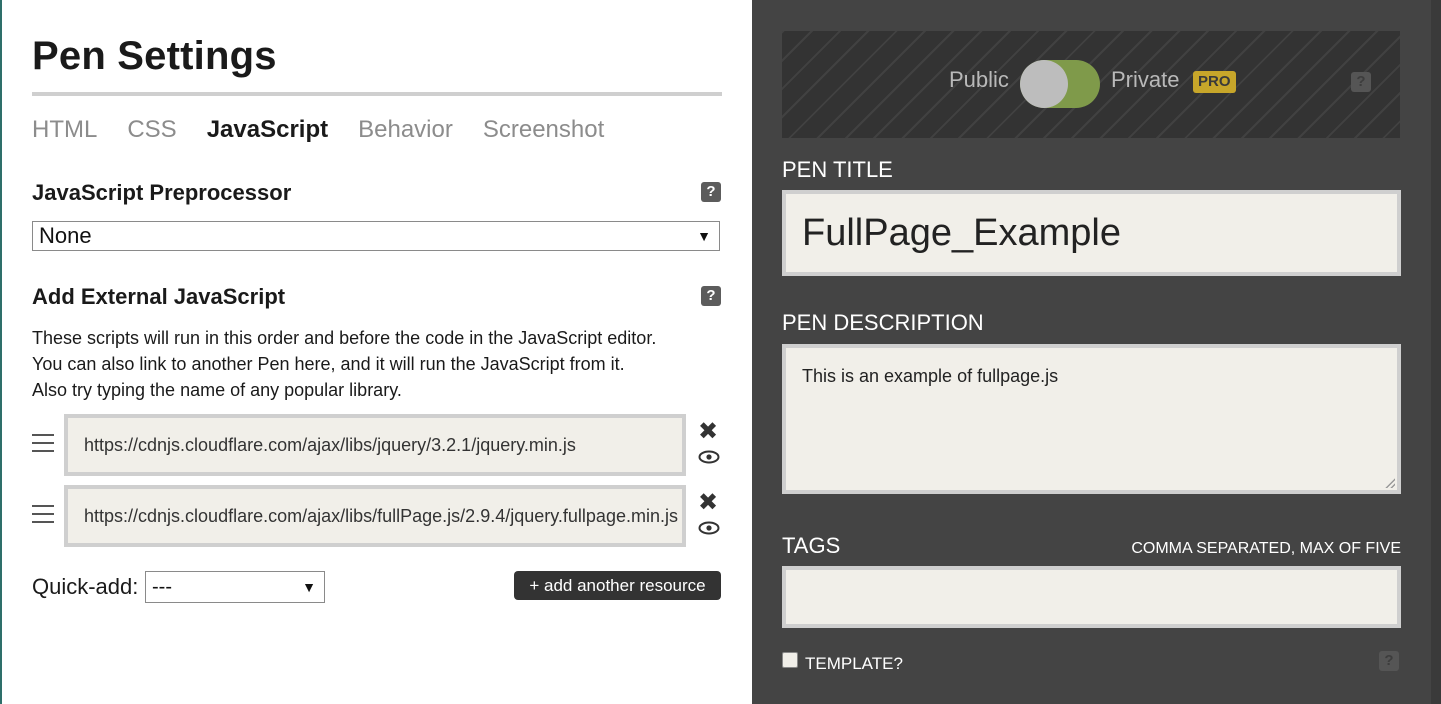 The width and height of the screenshot is (1441, 704). Describe the element at coordinates (267, 130) in the screenshot. I see `tab-javascript: JavaScript` at that location.